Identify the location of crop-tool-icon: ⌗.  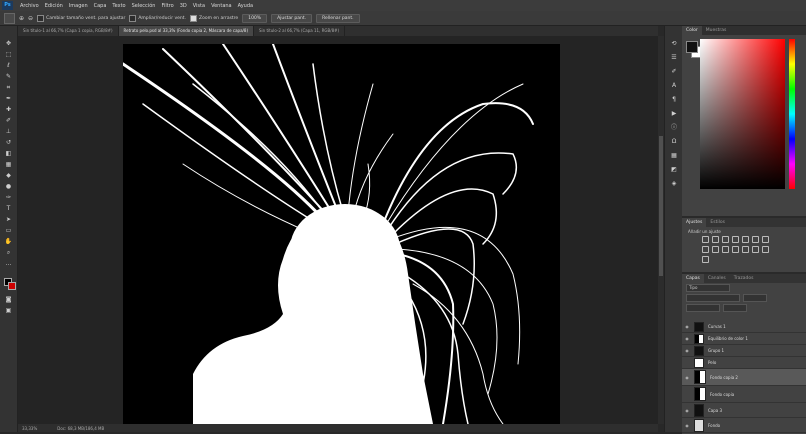
(8, 87).